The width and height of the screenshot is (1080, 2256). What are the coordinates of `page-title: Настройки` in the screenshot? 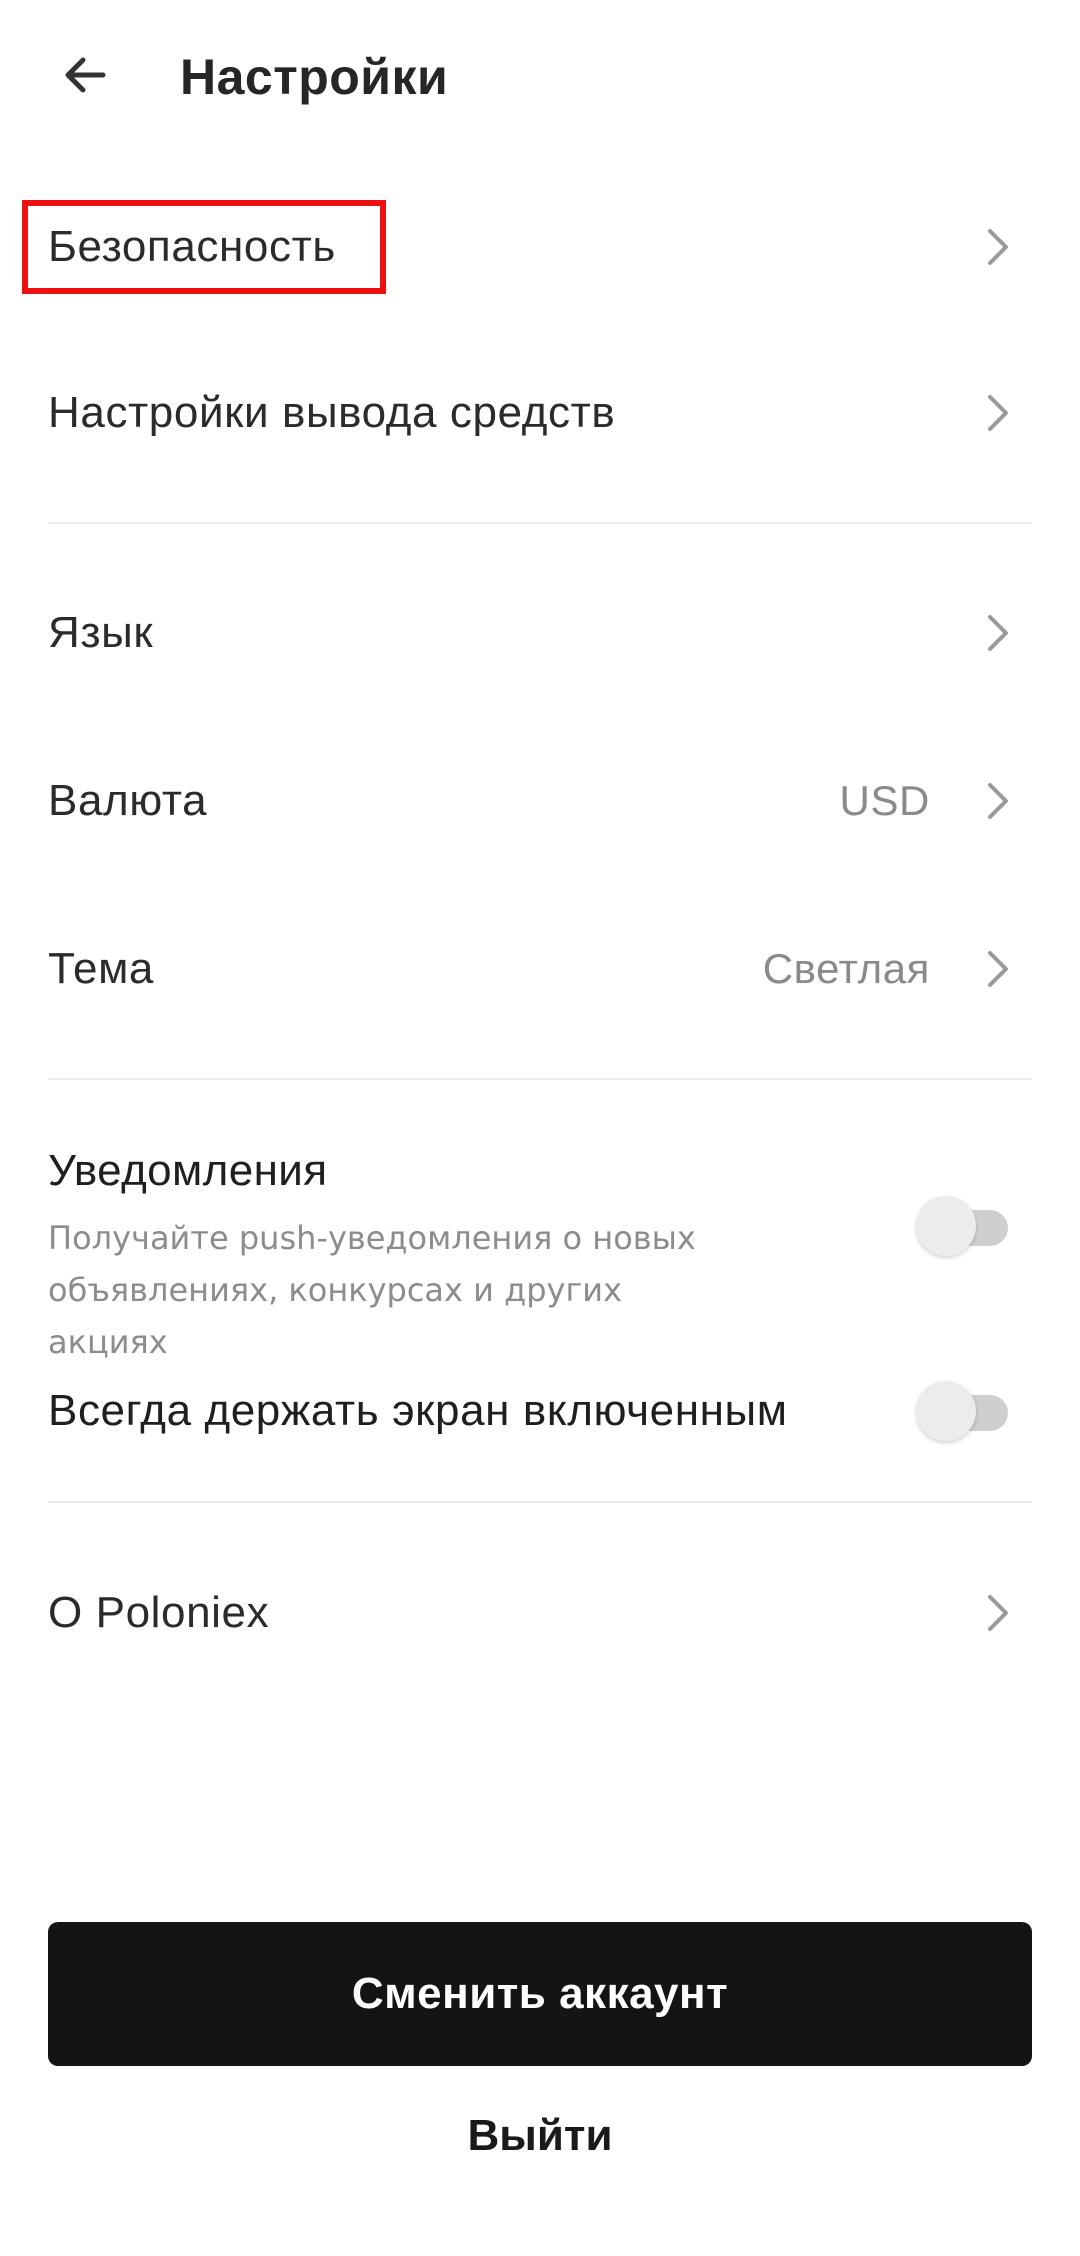 It's located at (314, 77).